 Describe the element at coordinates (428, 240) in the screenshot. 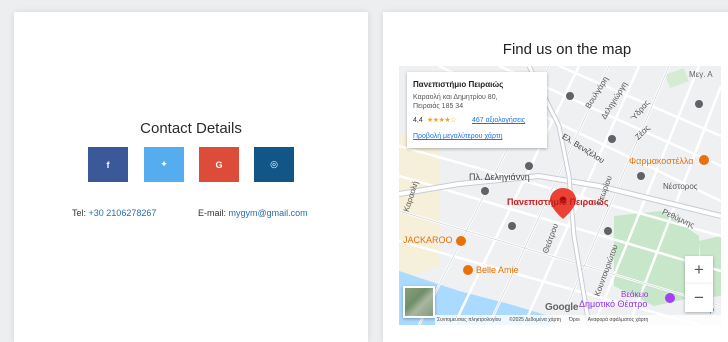

I see `place-jackaroo: JACKAROO` at that location.